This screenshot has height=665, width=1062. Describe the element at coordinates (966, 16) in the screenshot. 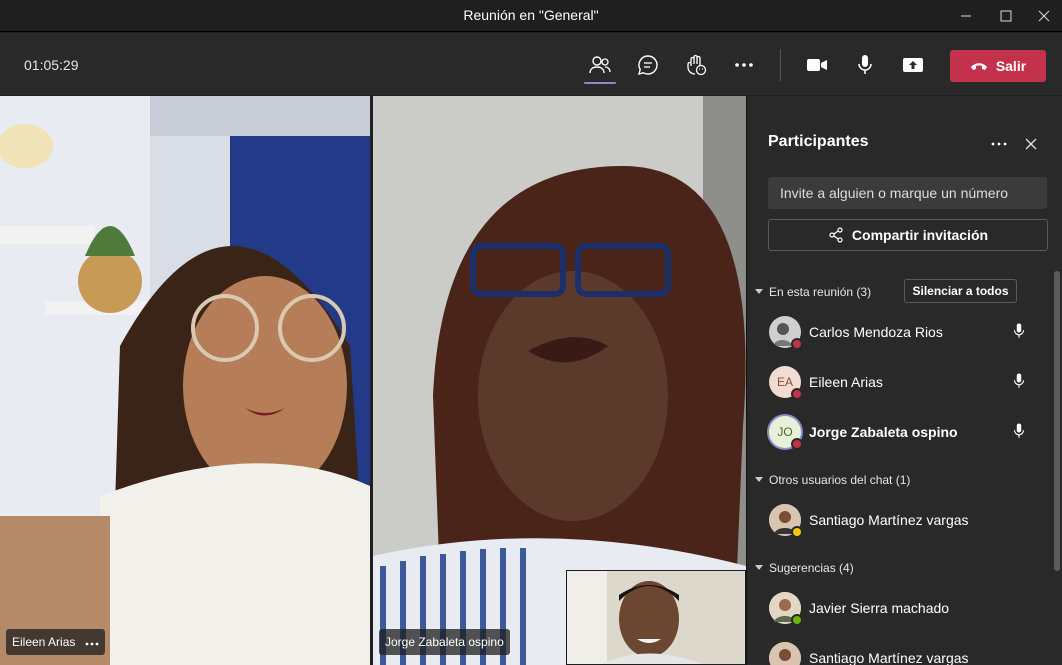

I see `minimize-icon` at that location.